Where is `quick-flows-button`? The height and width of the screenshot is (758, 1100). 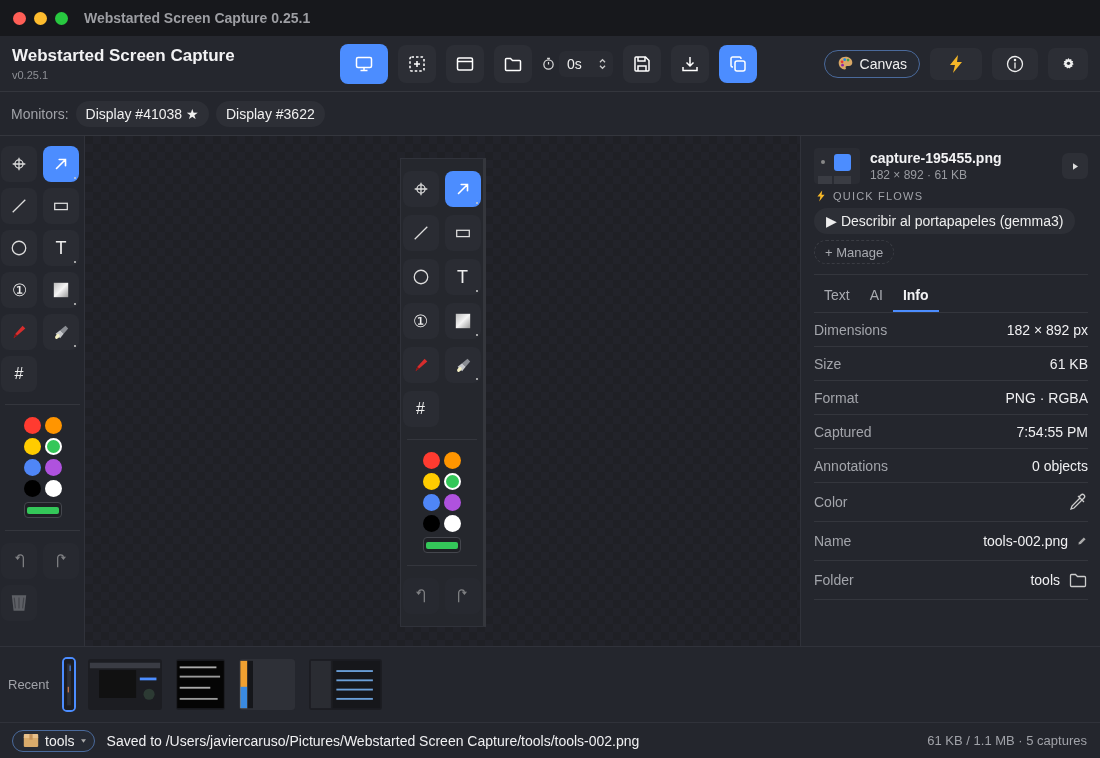
quick-flows-button is located at coordinates (956, 63).